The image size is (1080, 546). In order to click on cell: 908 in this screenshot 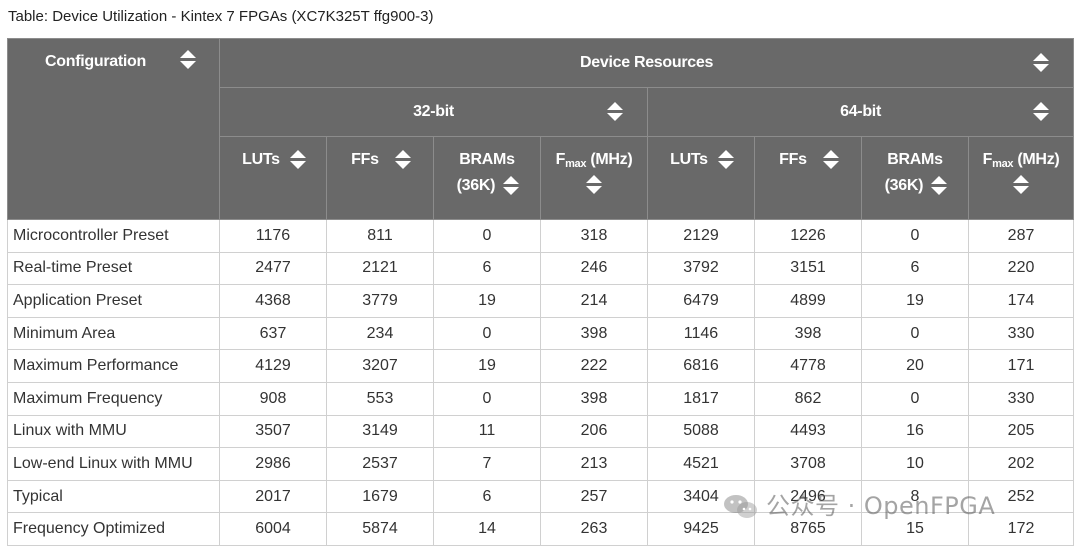, I will do `click(273, 398)`.